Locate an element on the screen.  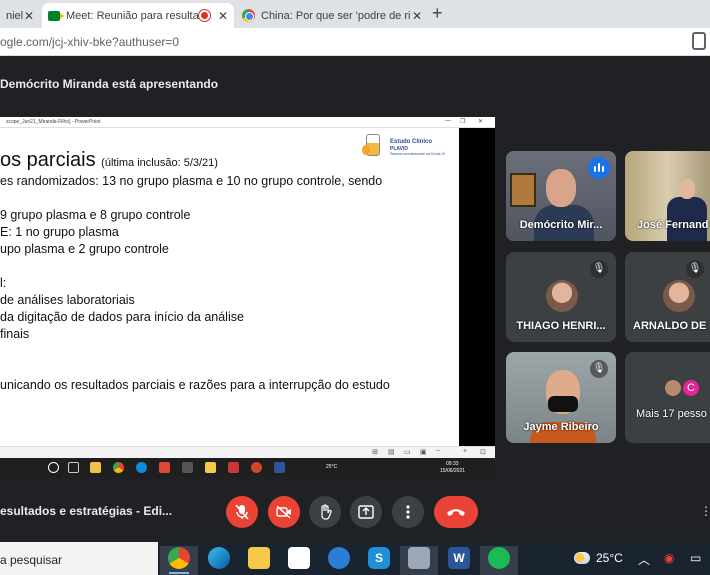
word-taskbar-icon: W is located at coordinates (459, 558).